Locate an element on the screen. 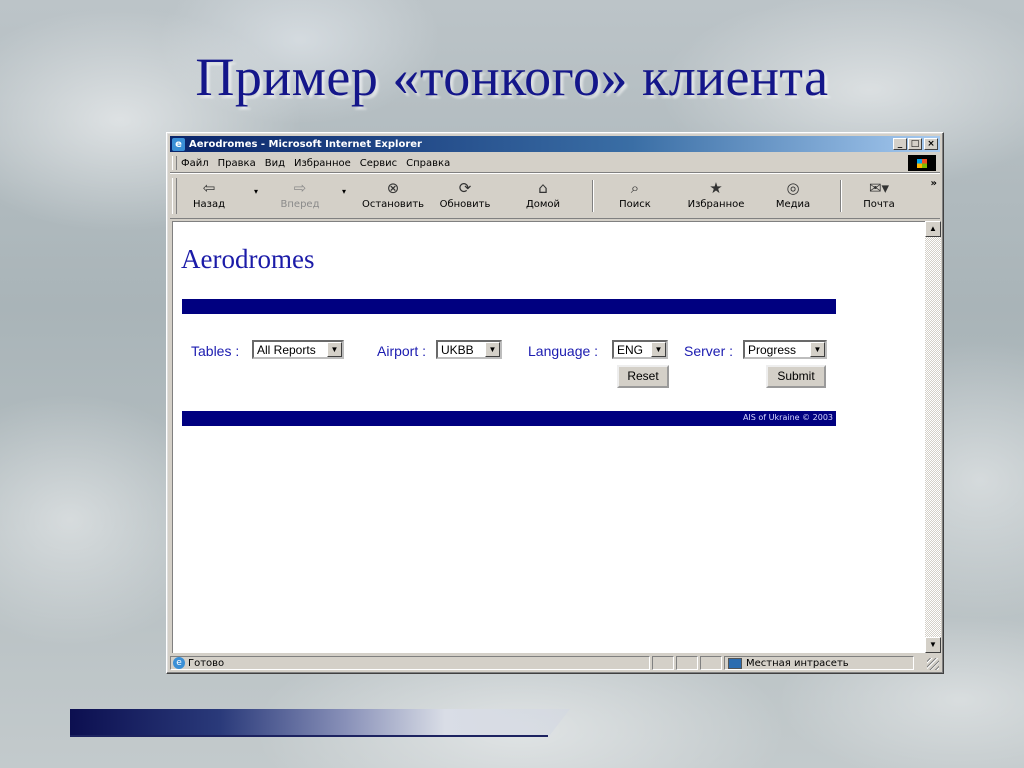  forward-button: ⇨ Вперед is located at coordinates (300, 197).